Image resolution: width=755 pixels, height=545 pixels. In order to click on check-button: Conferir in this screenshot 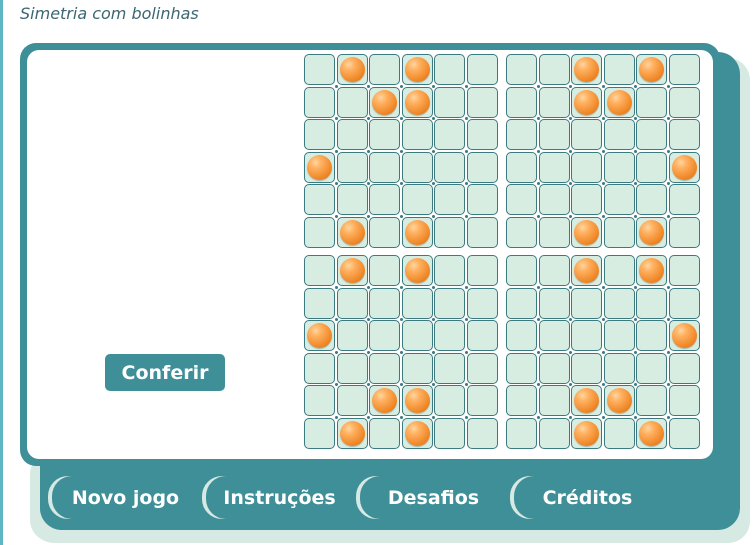, I will do `click(165, 372)`.